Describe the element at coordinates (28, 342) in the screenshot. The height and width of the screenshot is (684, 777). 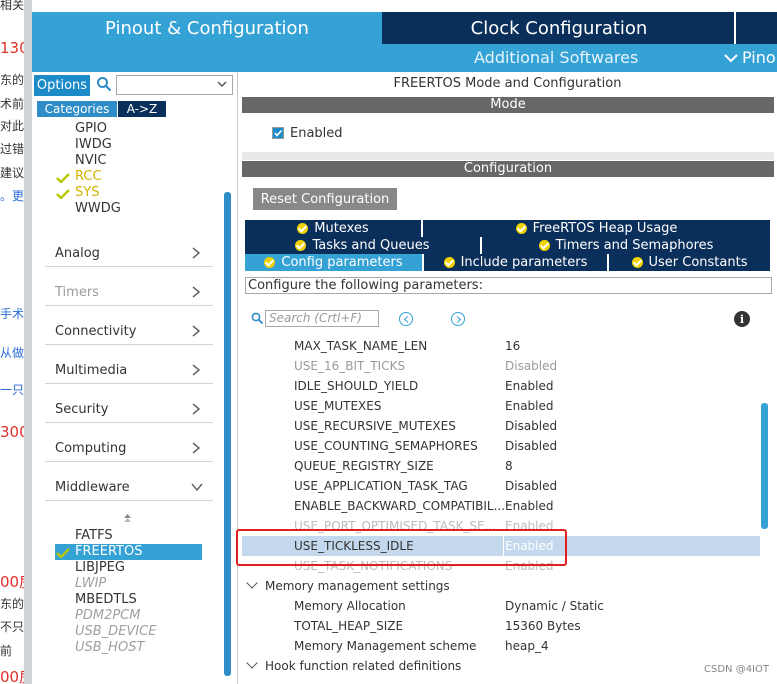
I see `window-shadow` at that location.